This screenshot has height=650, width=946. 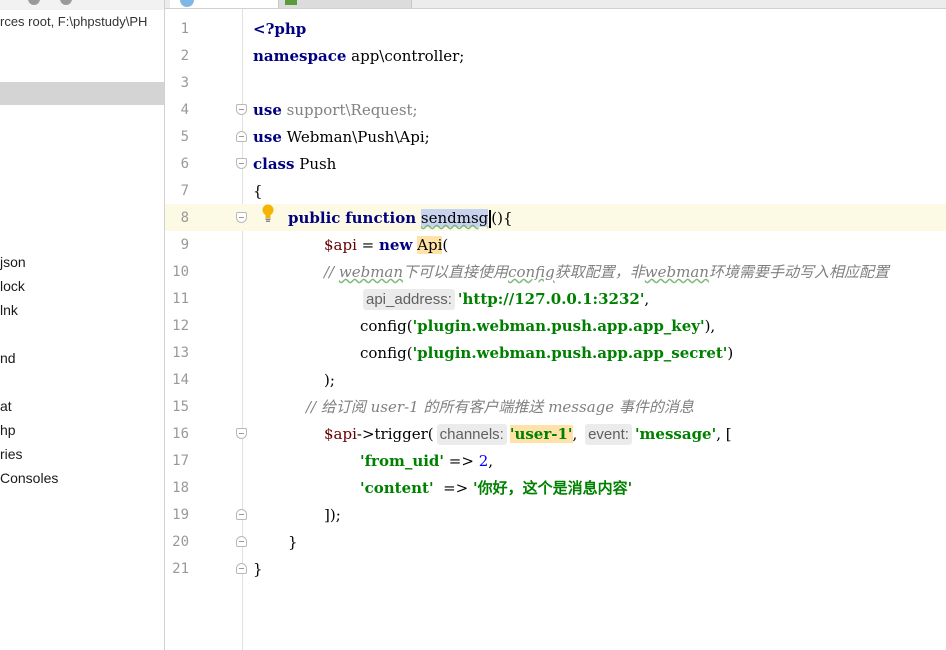 What do you see at coordinates (177, 164) in the screenshot?
I see `line-number: 6` at bounding box center [177, 164].